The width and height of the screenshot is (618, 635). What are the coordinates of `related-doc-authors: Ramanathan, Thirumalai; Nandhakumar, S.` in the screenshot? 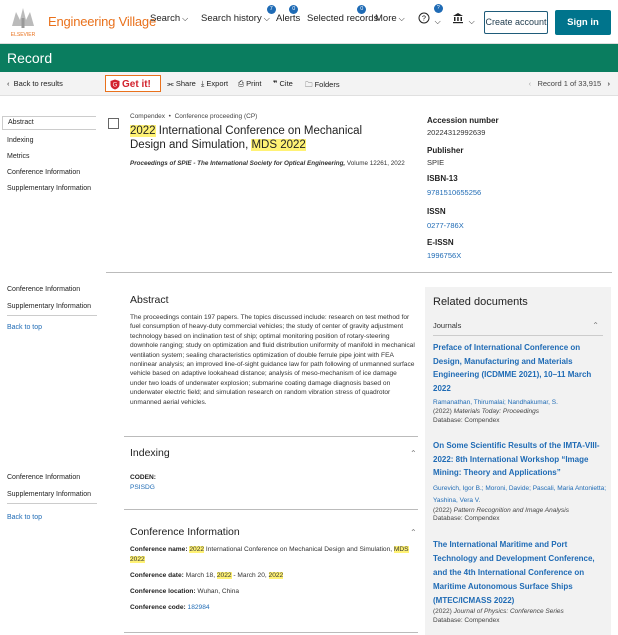 It's located at (520, 403).